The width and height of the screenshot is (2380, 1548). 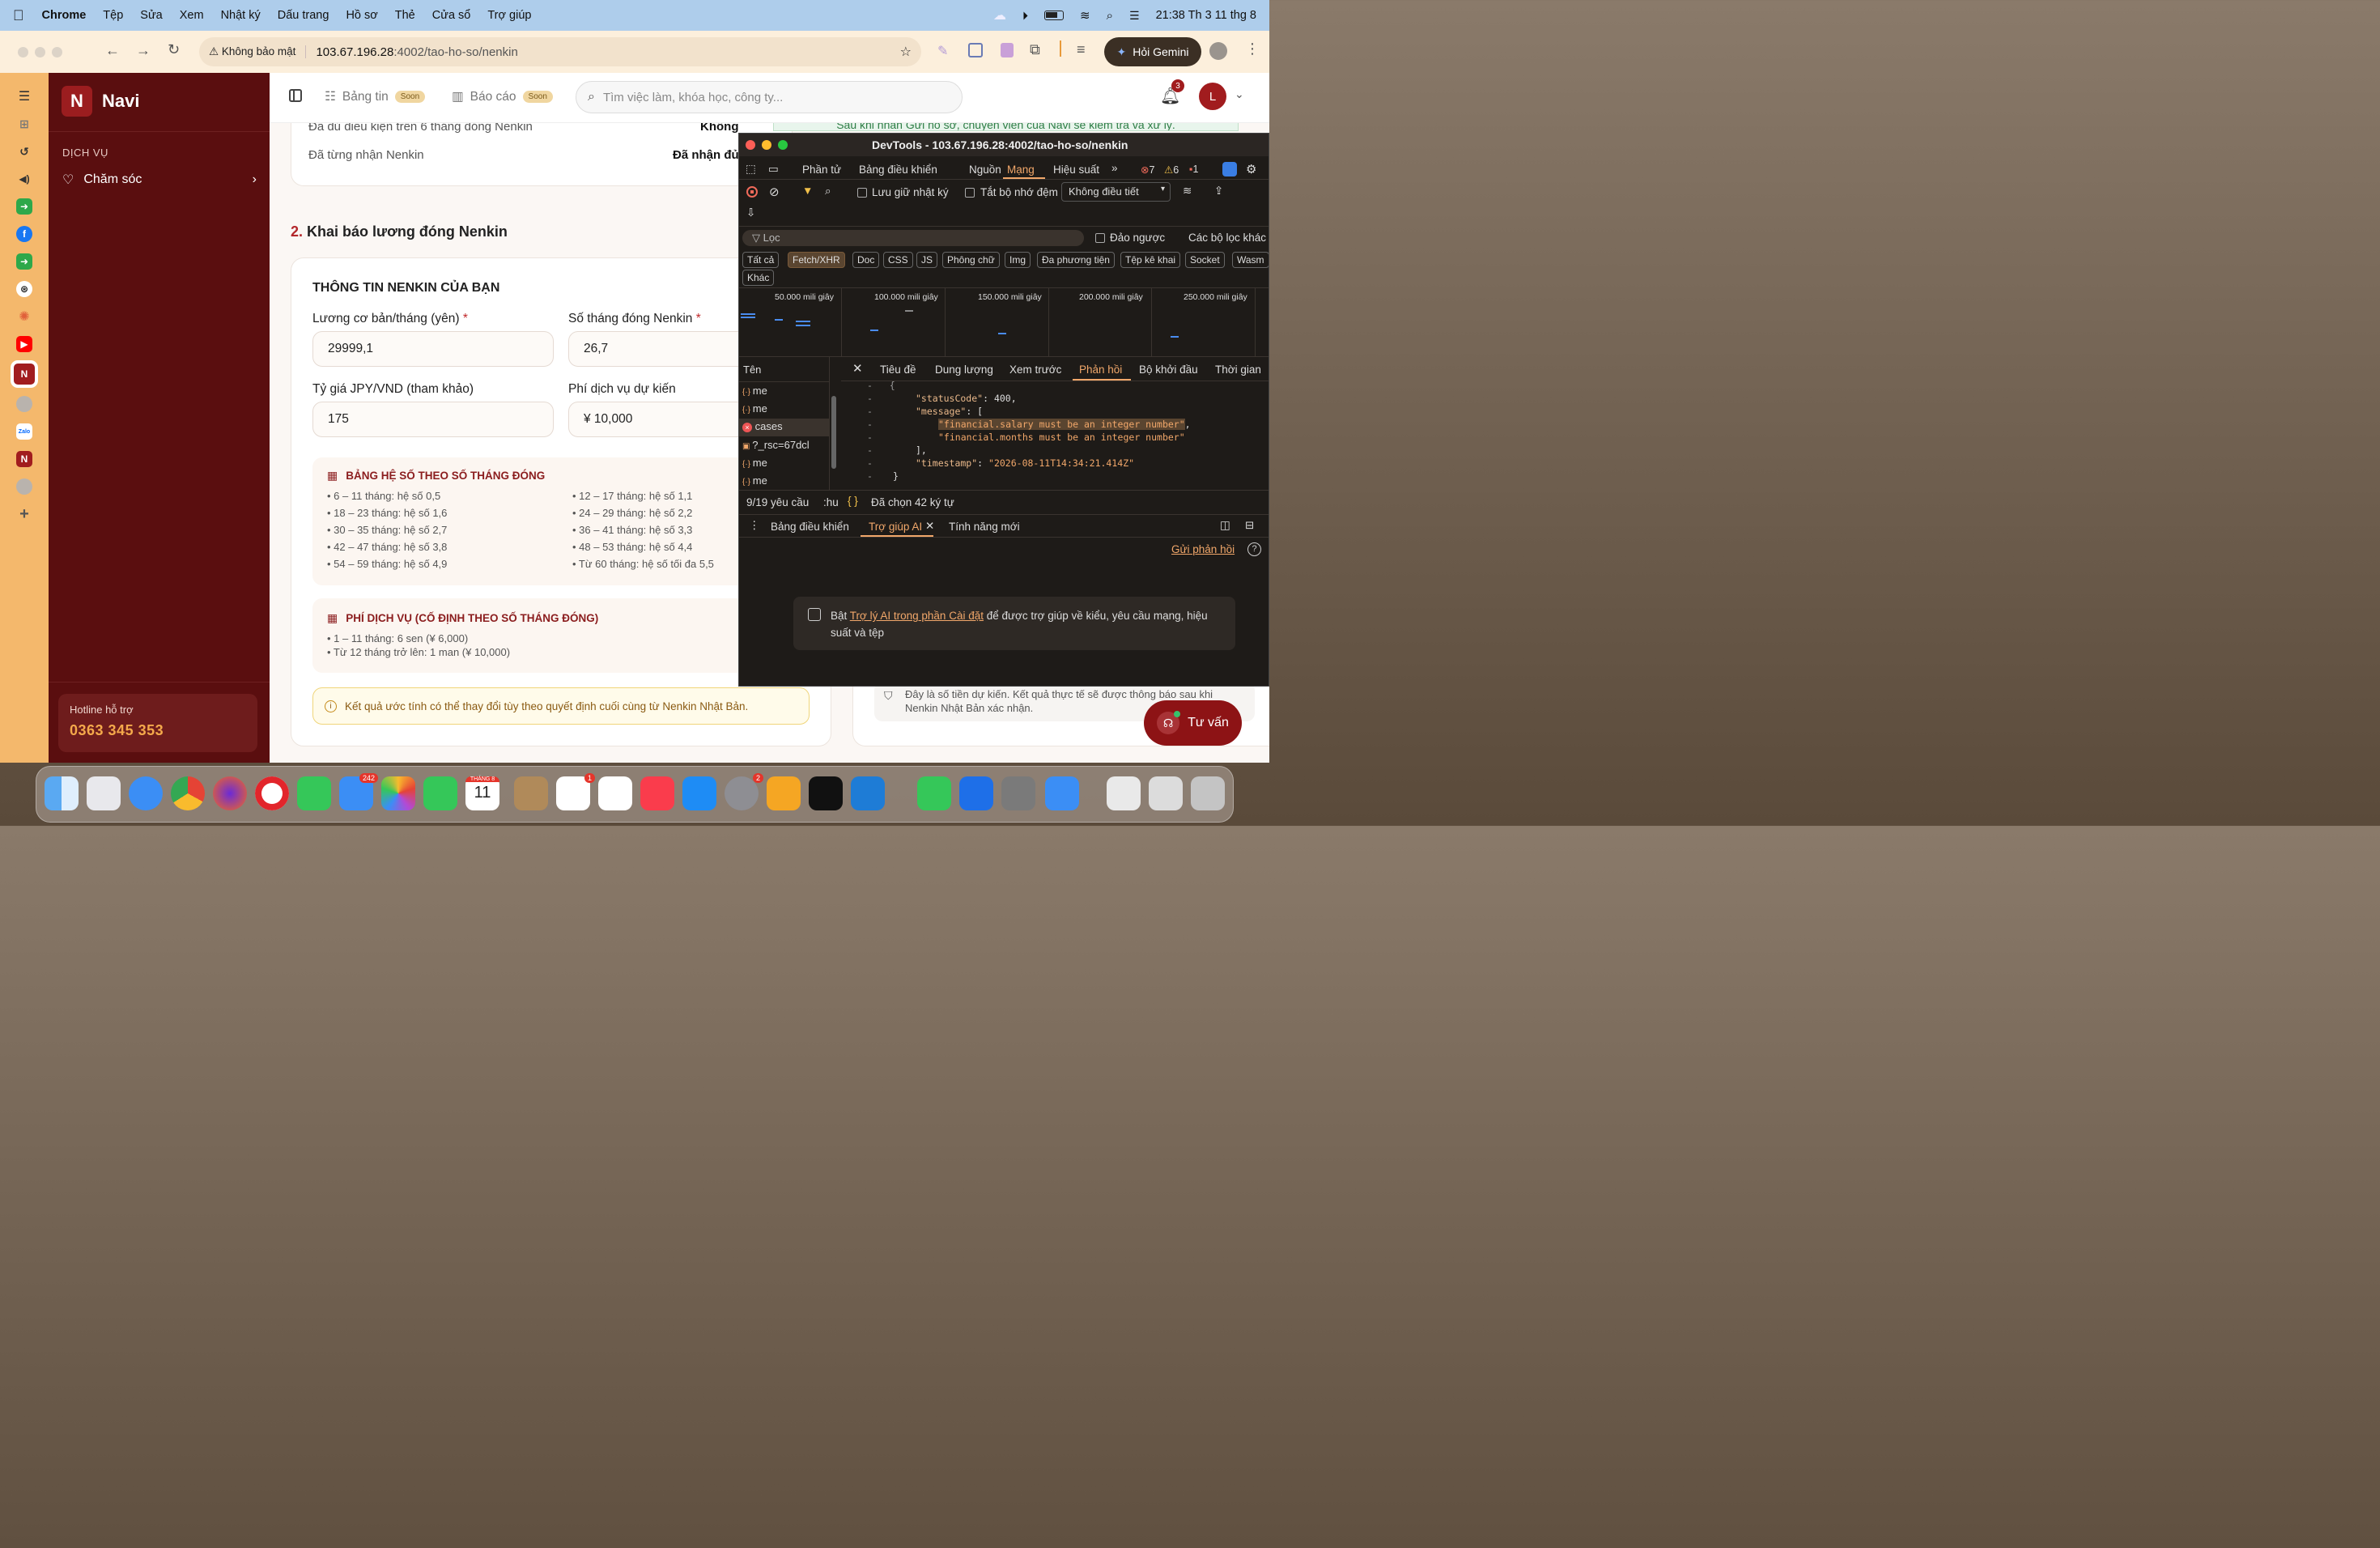 What do you see at coordinates (784, 427) in the screenshot?
I see `request-row-selected: × cases` at bounding box center [784, 427].